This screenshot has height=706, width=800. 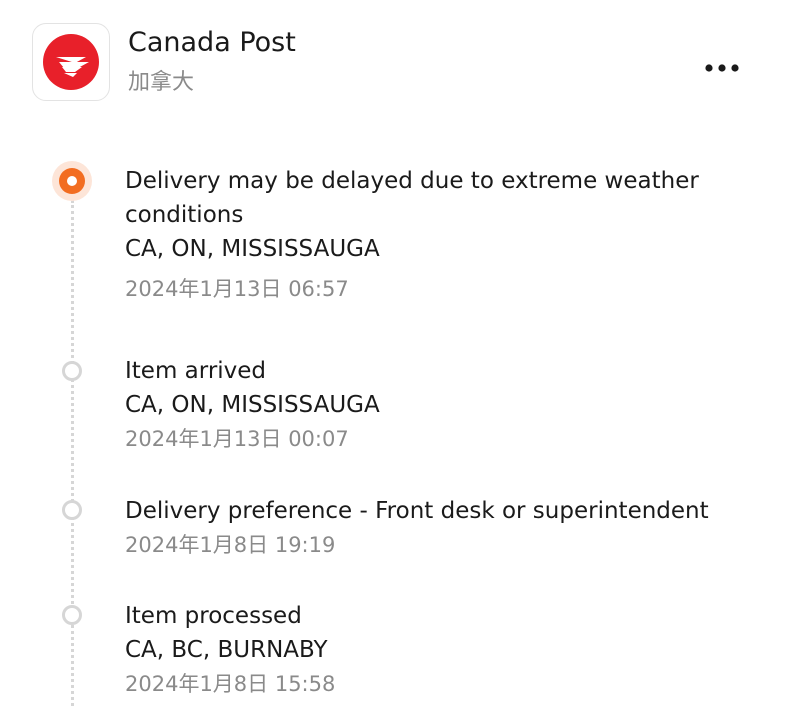 What do you see at coordinates (72, 181) in the screenshot?
I see `timeline-current-dot-icon` at bounding box center [72, 181].